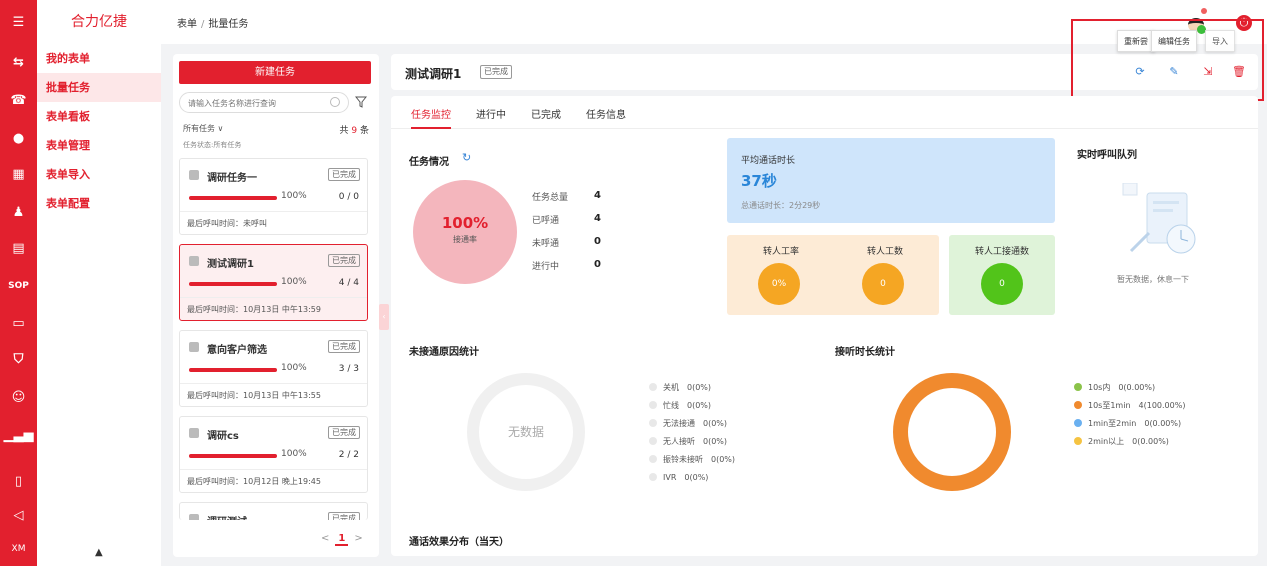 The height and width of the screenshot is (566, 1267). I want to click on duration-title: 接听时长统计, so click(865, 352).